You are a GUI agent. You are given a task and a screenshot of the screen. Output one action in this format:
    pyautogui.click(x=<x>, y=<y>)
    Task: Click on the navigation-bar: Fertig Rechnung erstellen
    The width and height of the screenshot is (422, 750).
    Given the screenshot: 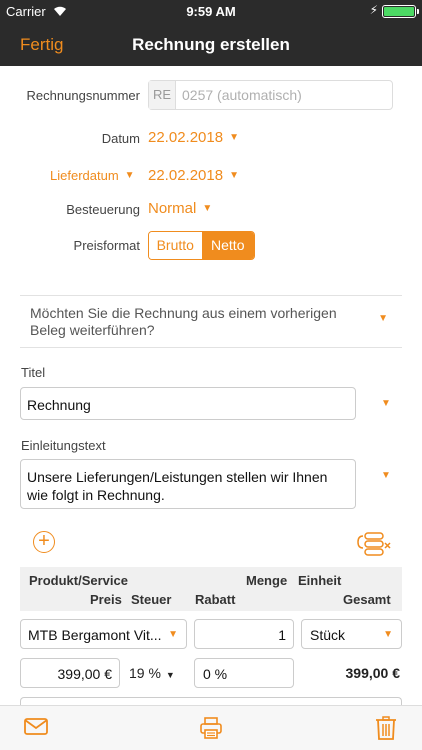 What is the action you would take?
    pyautogui.click(x=211, y=44)
    